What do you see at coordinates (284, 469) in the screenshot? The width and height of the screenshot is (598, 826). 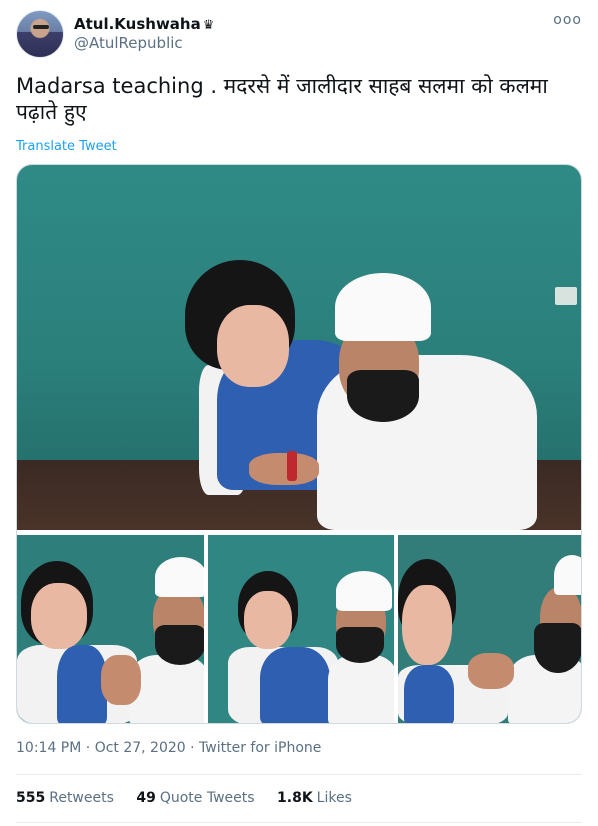 I see `hands` at bounding box center [284, 469].